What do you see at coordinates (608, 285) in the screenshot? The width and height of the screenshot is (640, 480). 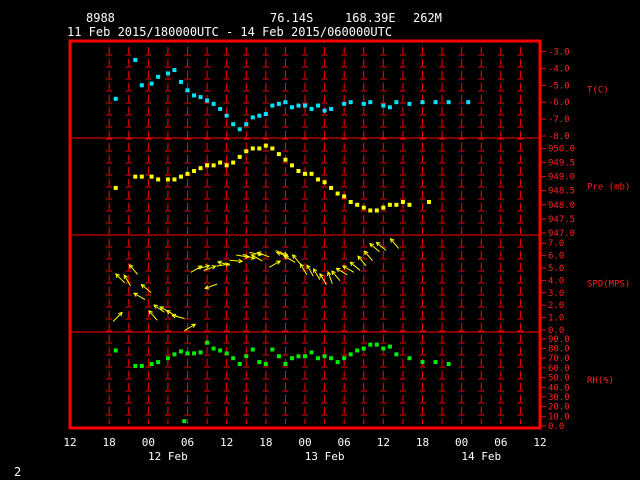 I see `panel-title: SPD(MPS)` at bounding box center [608, 285].